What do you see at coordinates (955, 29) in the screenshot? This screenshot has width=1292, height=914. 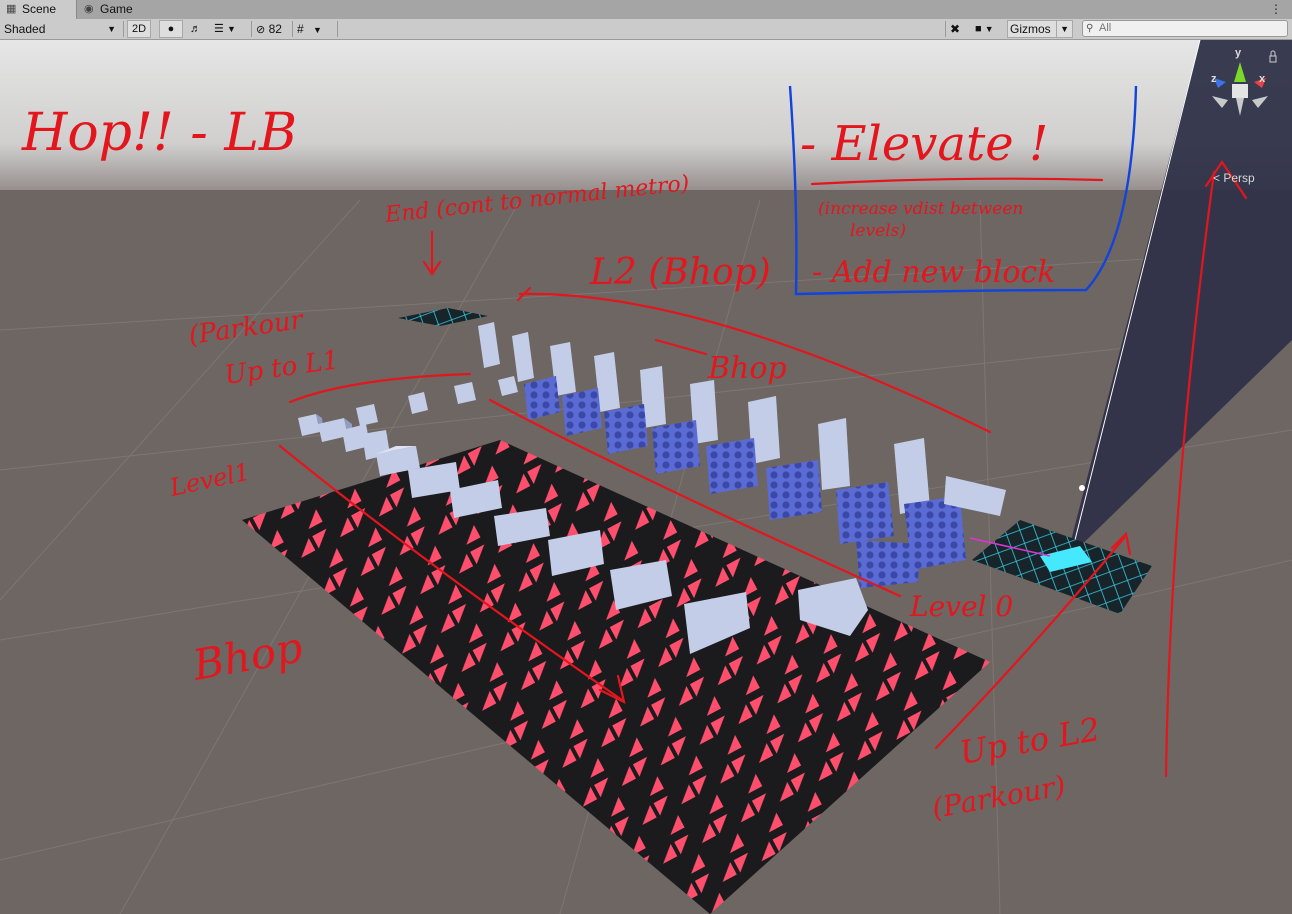 I see `tools-icon: ✖` at bounding box center [955, 29].